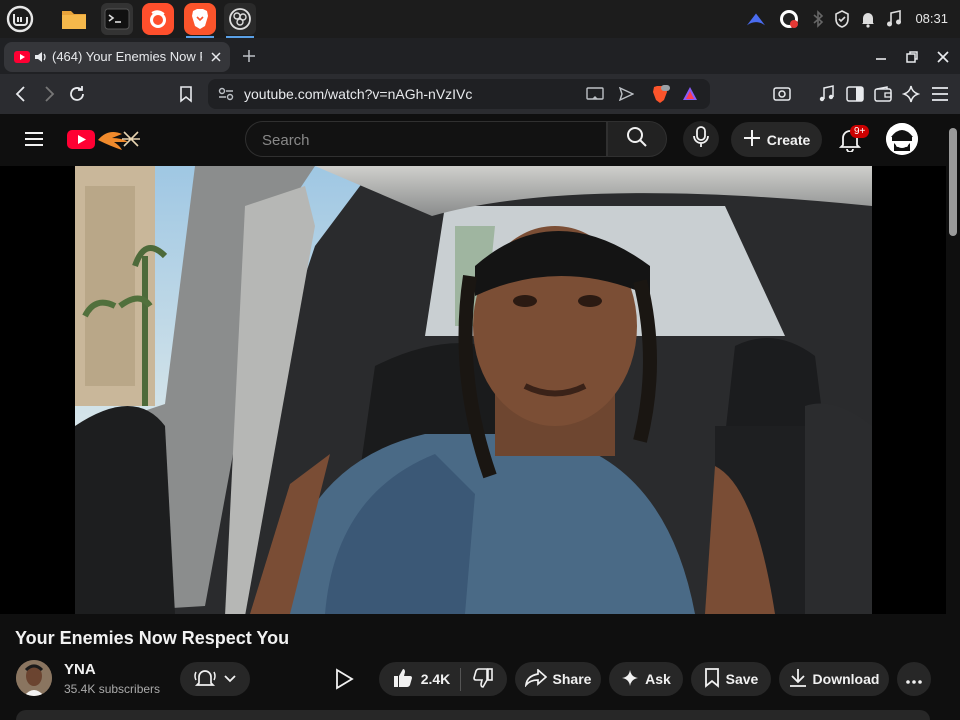  I want to click on bell-ringing-icon, so click(205, 679).